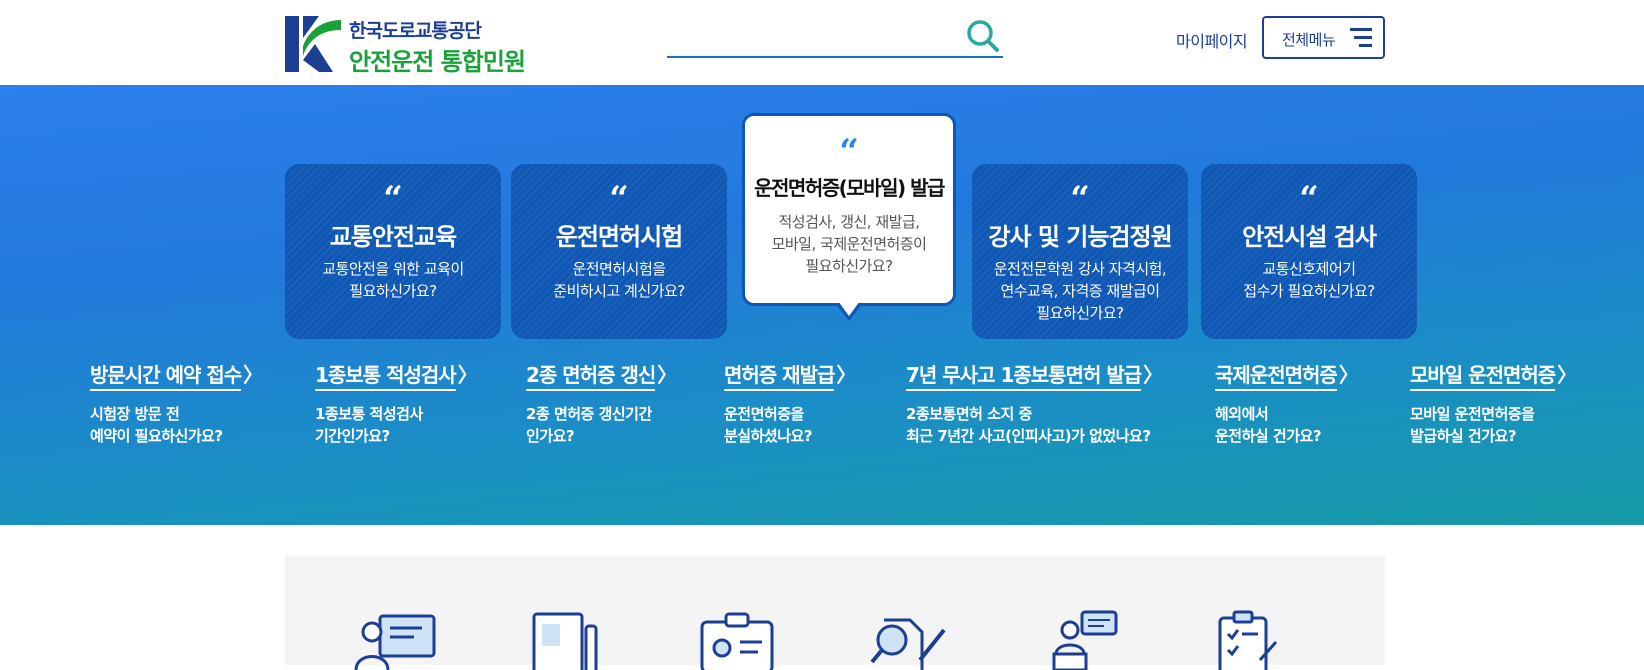 The image size is (1644, 670). Describe the element at coordinates (386, 375) in the screenshot. I see `link-title: 1종보통 적성검사` at that location.